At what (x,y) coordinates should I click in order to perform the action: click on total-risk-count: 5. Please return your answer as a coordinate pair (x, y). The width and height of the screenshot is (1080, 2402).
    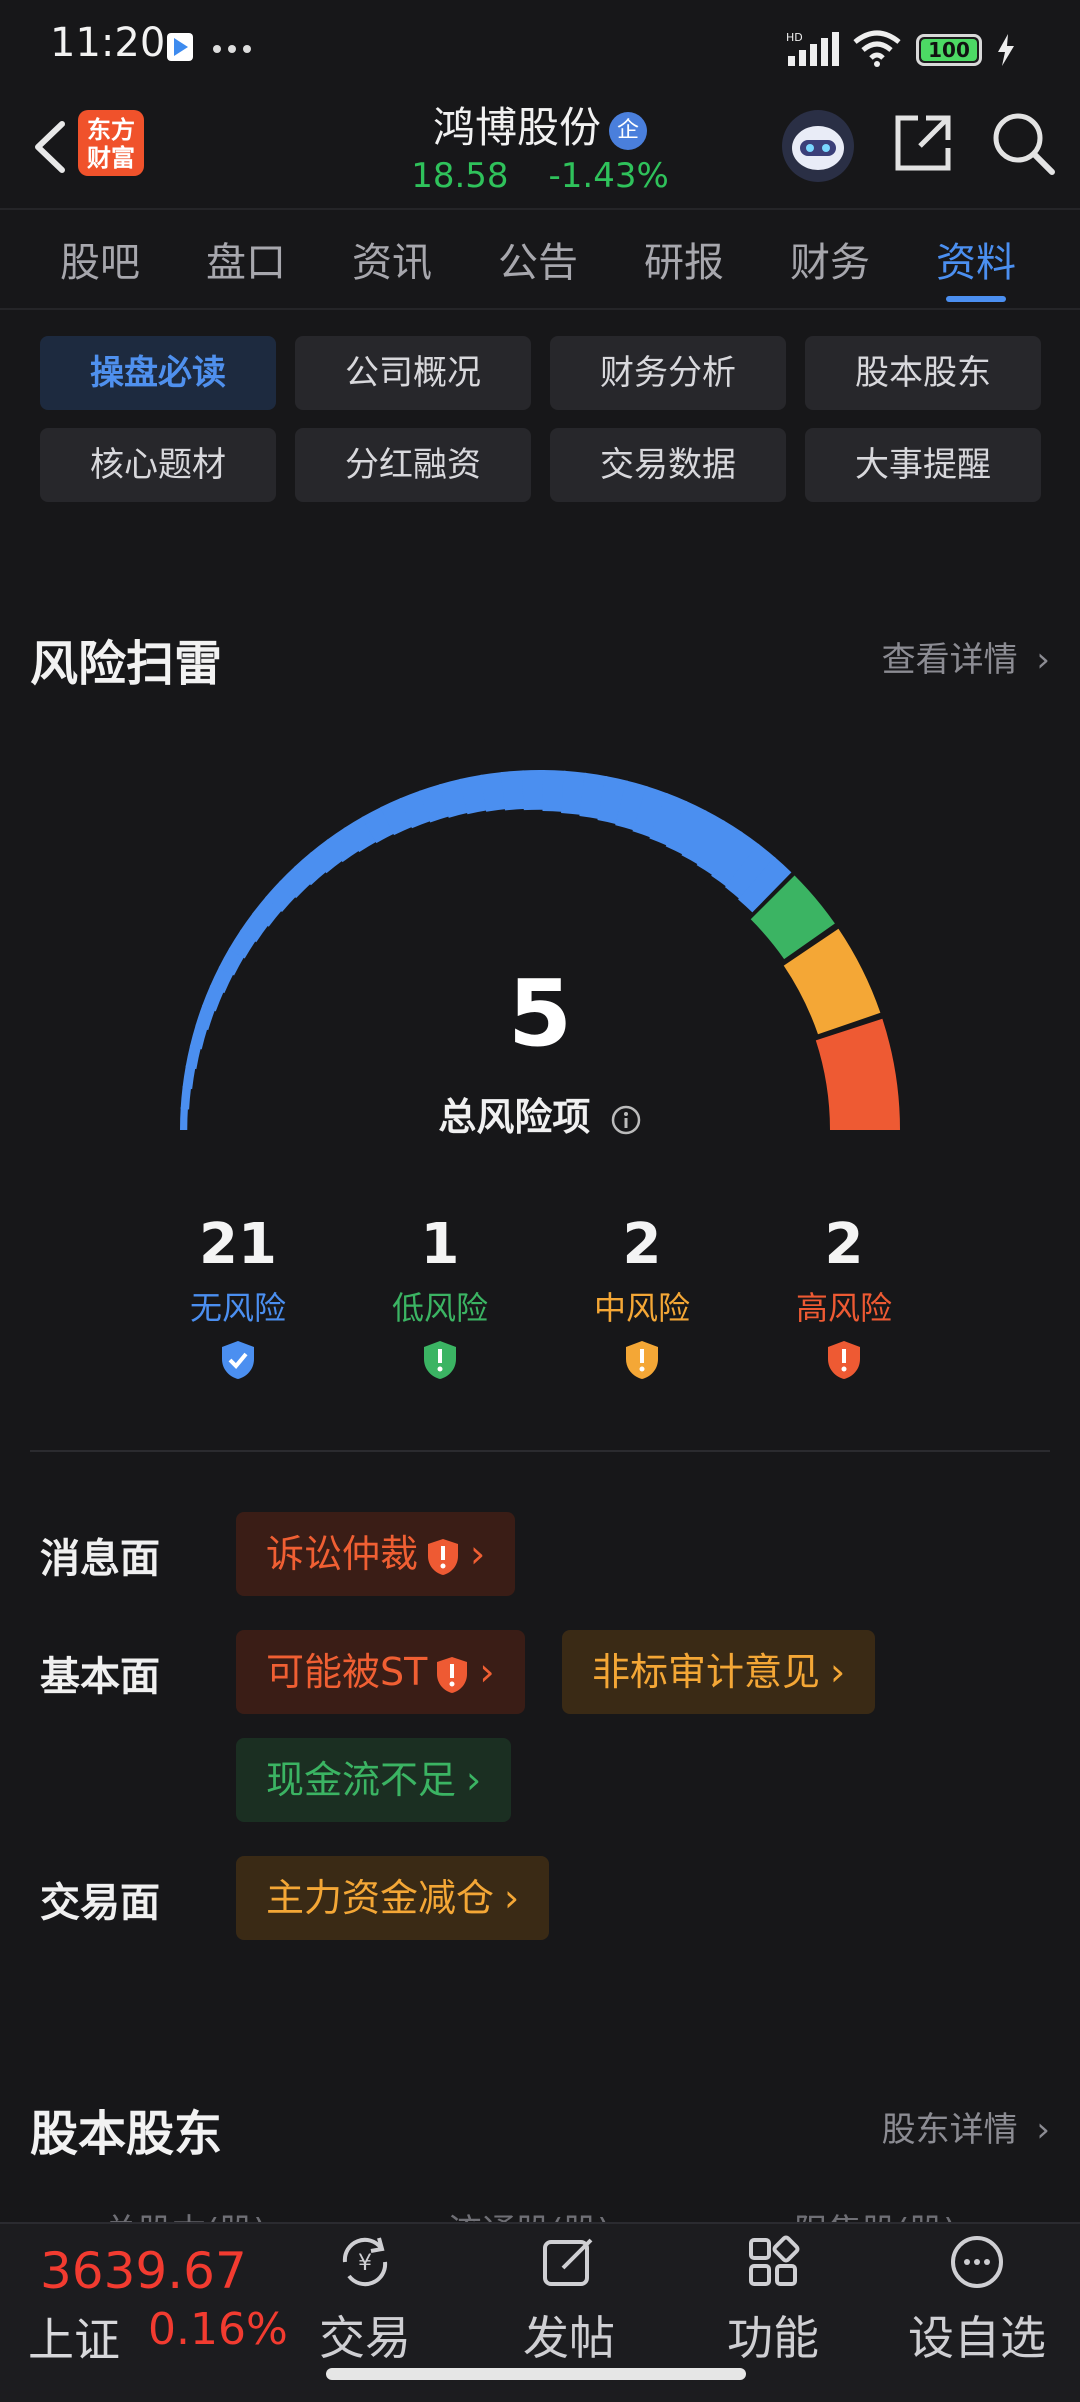
    Looking at the image, I should click on (539, 1013).